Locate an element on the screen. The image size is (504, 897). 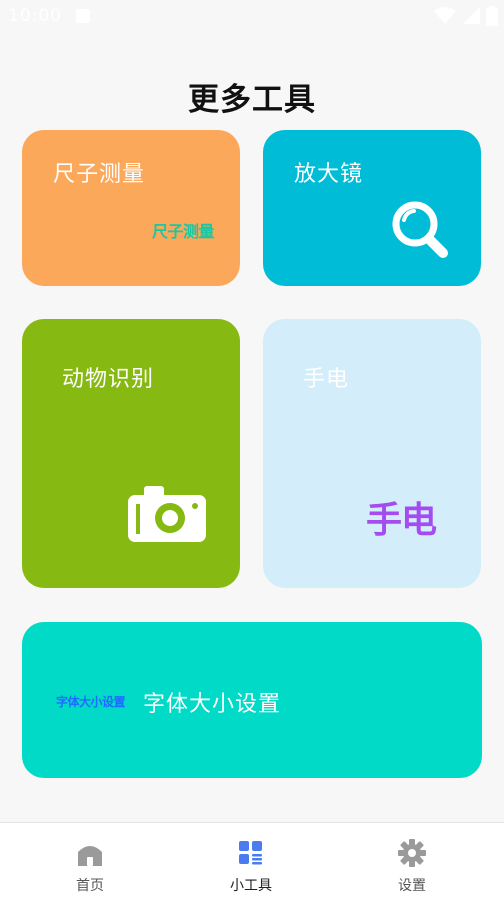
flashlight-card: 手电 手电 is located at coordinates (372, 453).